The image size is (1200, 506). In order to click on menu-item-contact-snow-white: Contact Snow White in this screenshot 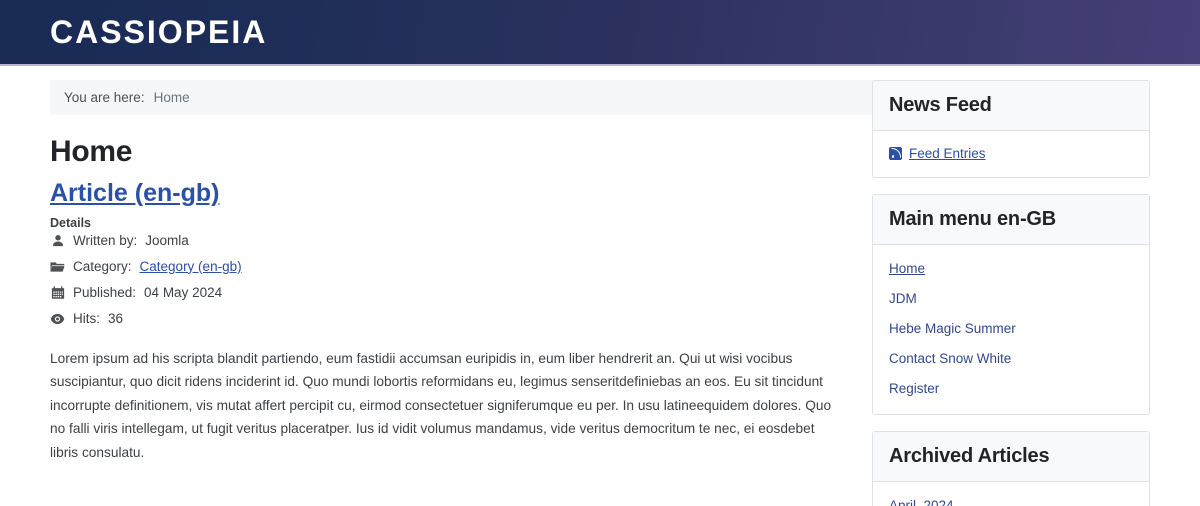, I will do `click(1011, 359)`.